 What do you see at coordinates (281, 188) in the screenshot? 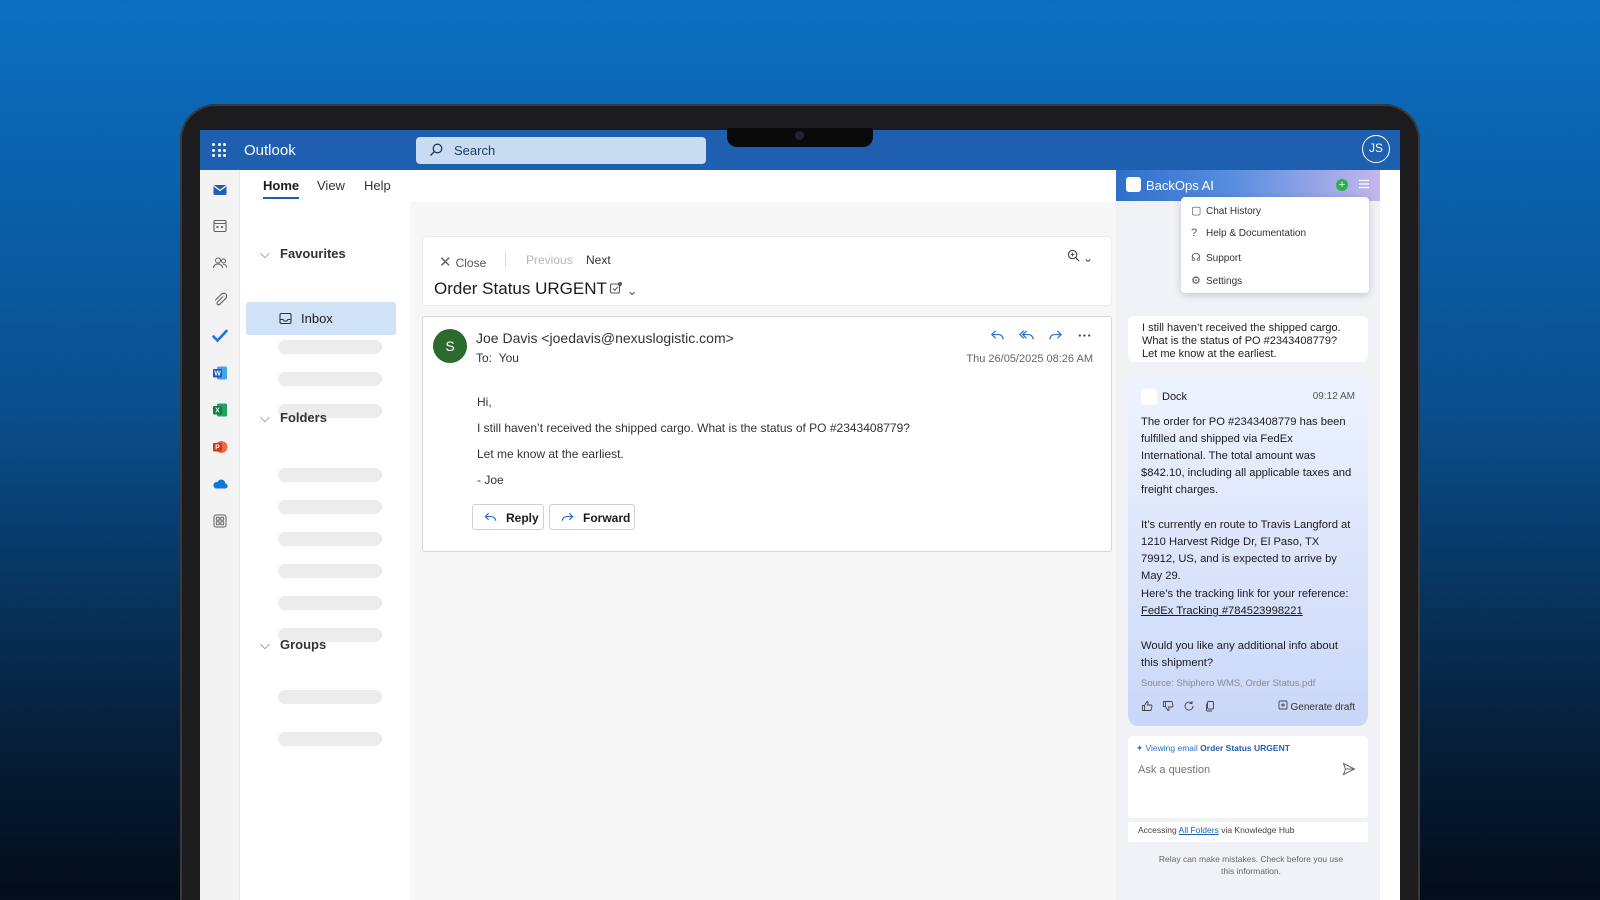
I see `tab-home: Home` at bounding box center [281, 188].